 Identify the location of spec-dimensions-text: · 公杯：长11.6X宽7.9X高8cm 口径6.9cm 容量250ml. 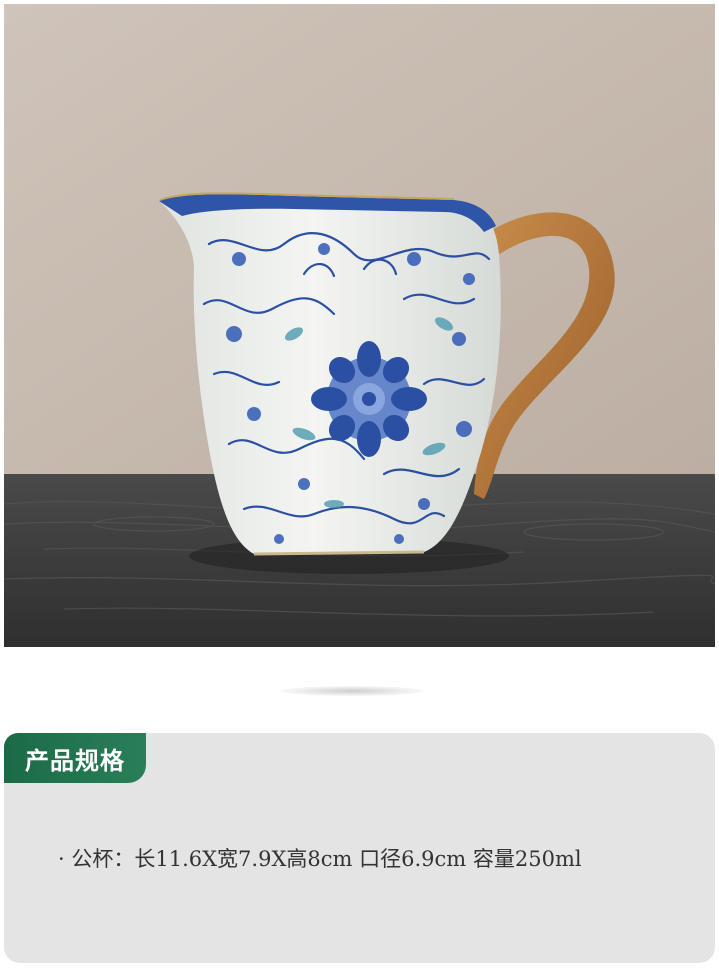
(320, 859).